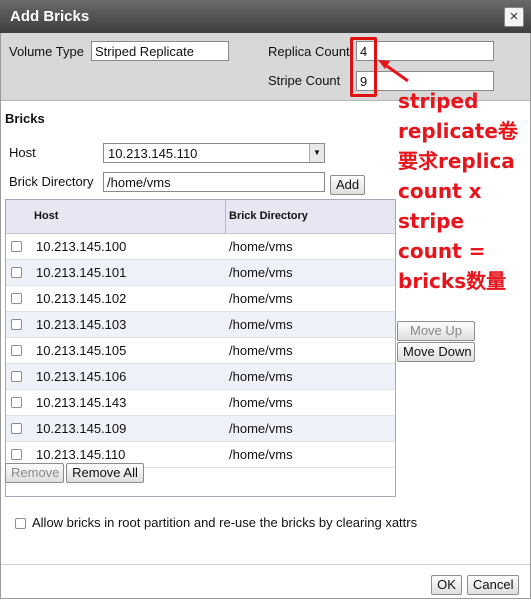  I want to click on host-select-value: 10.213.145.110, so click(153, 153).